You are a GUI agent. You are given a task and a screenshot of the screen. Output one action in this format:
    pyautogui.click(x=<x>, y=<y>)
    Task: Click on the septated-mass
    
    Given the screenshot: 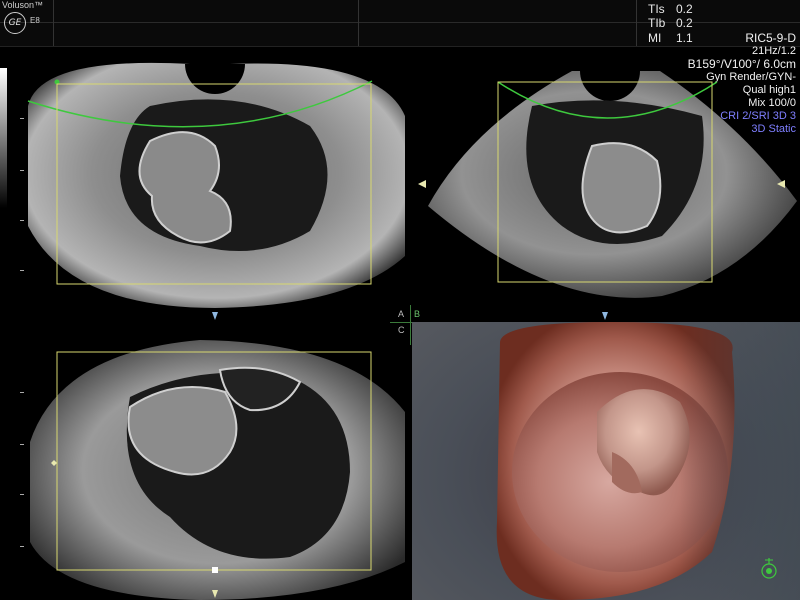 What is the action you would take?
    pyautogui.click(x=621, y=188)
    